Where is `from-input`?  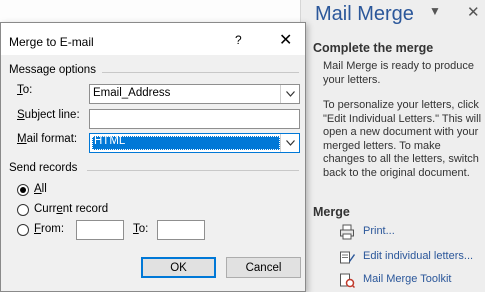
from-input is located at coordinates (100, 230).